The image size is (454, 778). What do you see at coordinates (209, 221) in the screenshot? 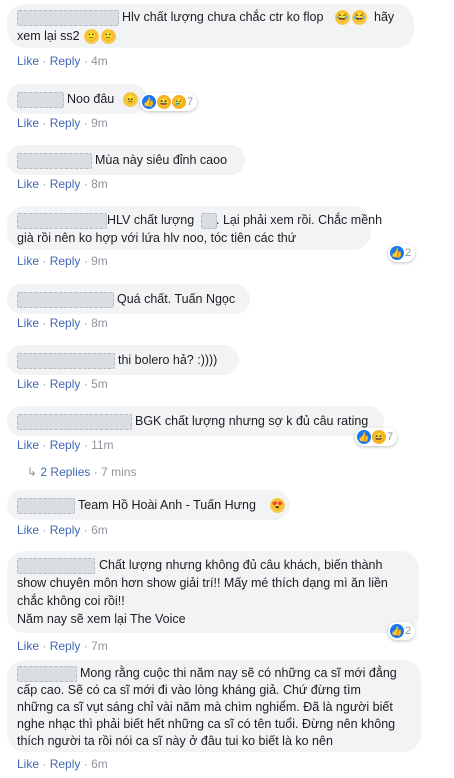
I see `redacted-word` at bounding box center [209, 221].